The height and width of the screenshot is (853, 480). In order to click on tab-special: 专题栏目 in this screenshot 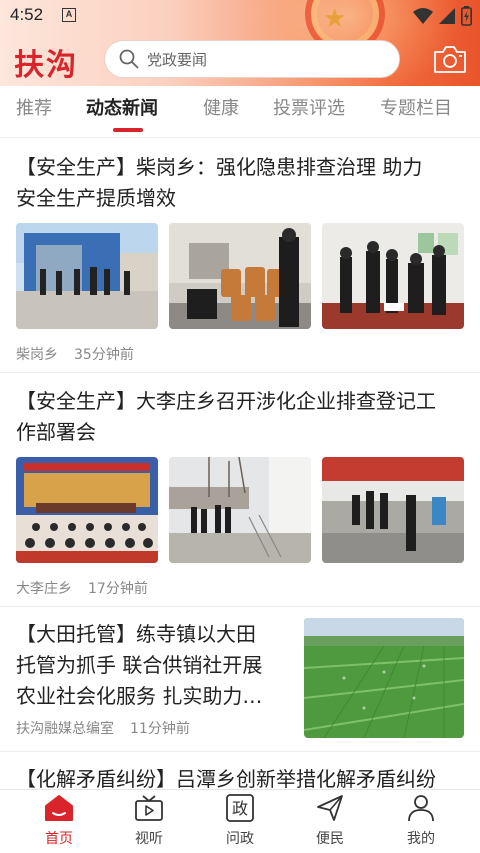, I will do `click(416, 107)`.